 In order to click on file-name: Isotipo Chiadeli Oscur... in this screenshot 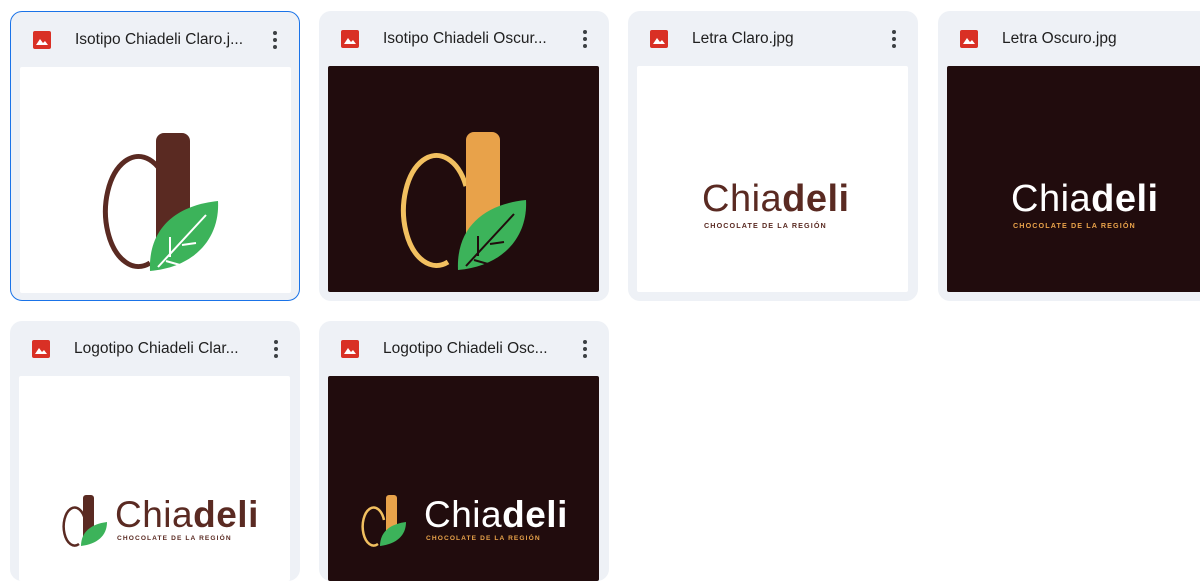, I will do `click(465, 38)`.